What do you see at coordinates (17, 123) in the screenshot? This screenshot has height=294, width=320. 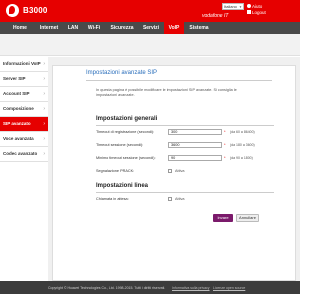 I see `sidebar-item-label: SIP avanzato` at bounding box center [17, 123].